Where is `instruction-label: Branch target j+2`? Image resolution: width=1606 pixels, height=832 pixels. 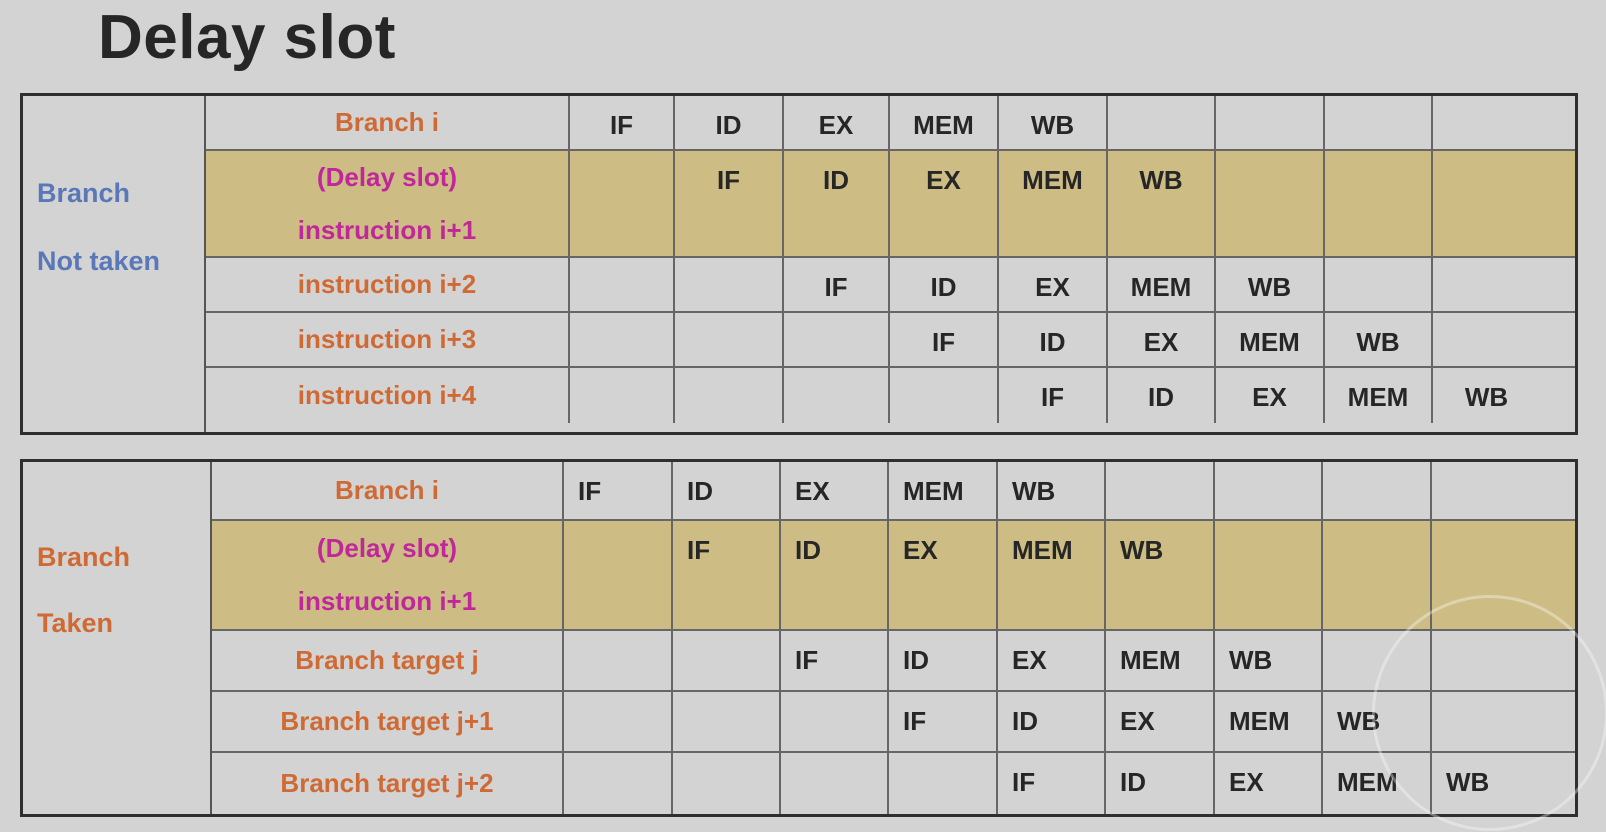 instruction-label: Branch target j+2 is located at coordinates (387, 783).